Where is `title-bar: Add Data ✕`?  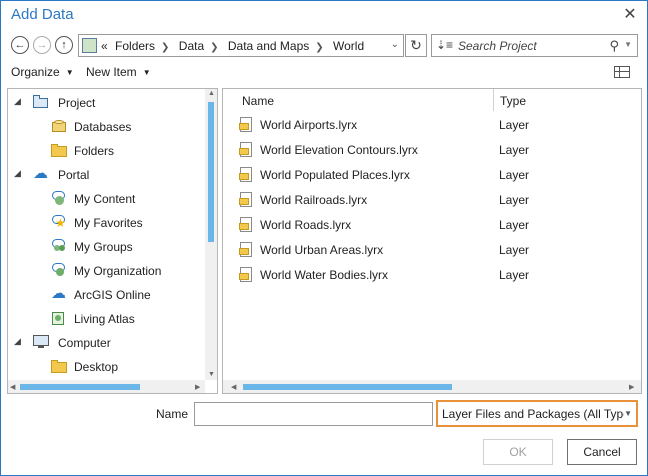
title-bar: Add Data ✕ is located at coordinates (324, 16).